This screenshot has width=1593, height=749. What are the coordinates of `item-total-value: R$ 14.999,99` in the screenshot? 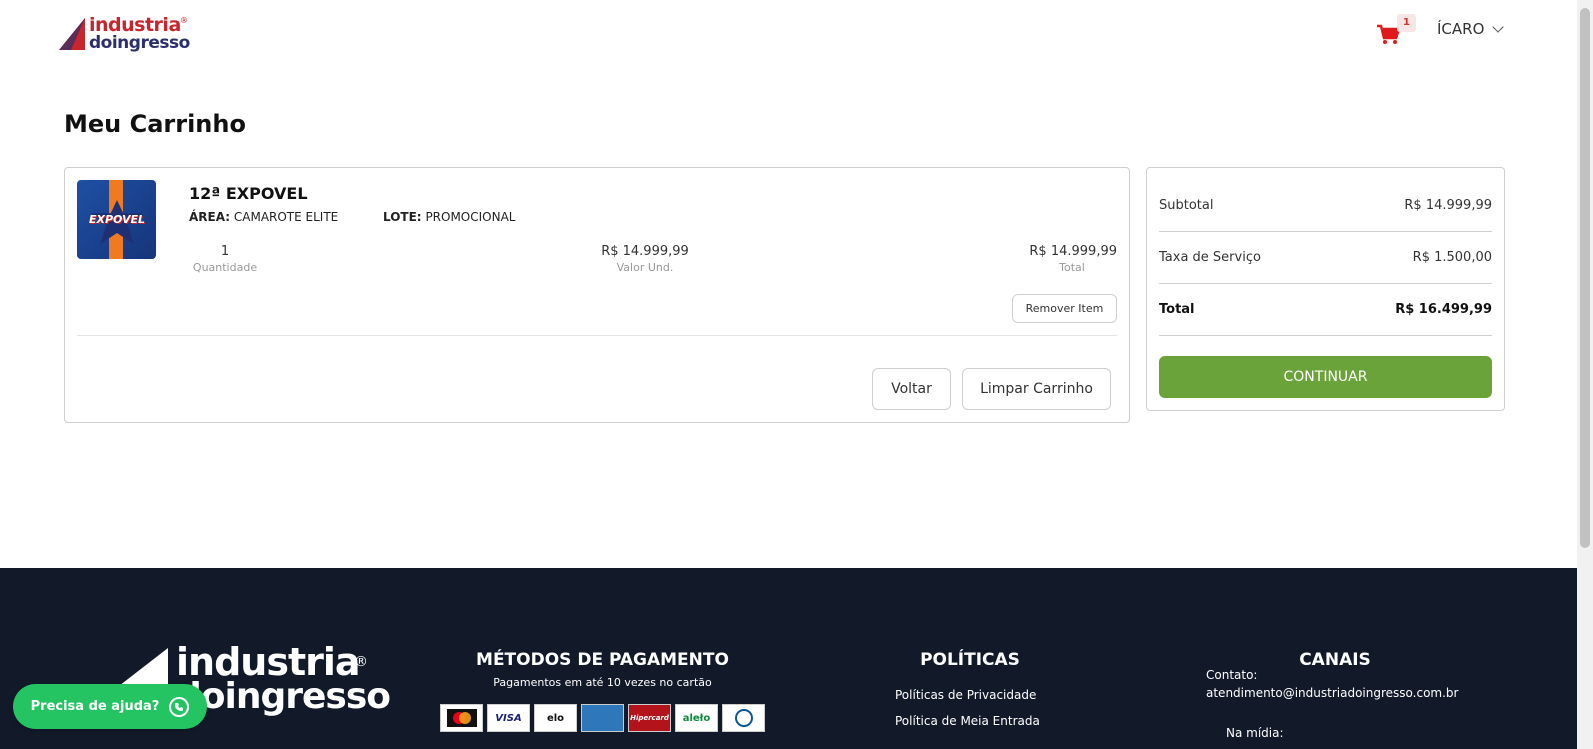 It's located at (1073, 251).